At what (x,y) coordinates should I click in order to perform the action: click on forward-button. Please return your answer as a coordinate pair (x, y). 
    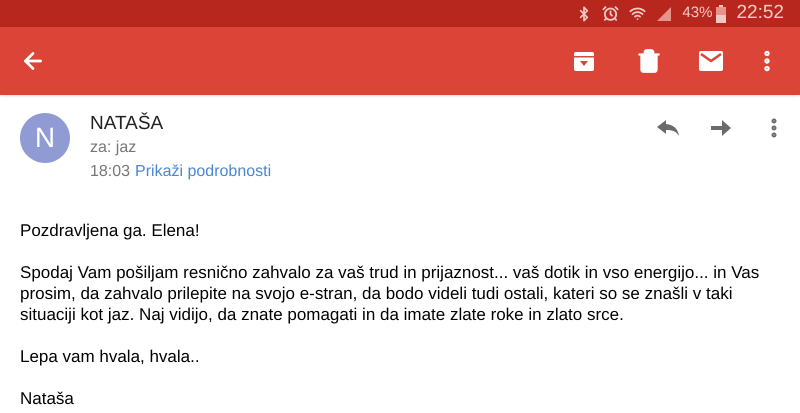
    Looking at the image, I should click on (721, 128).